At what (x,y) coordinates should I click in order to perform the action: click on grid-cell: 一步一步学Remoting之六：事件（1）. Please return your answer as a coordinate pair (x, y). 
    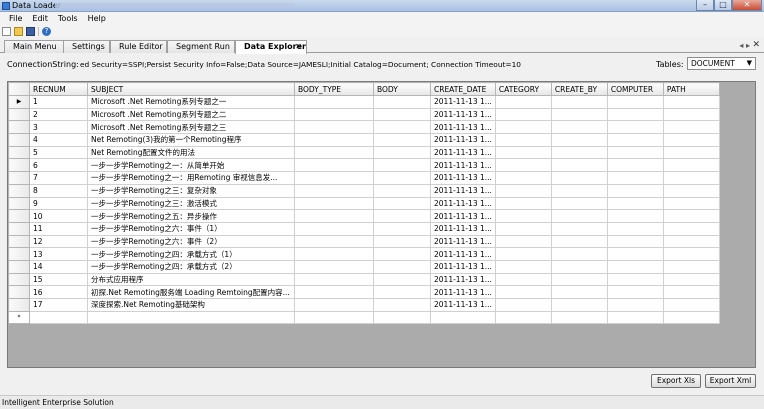
    Looking at the image, I should click on (191, 228).